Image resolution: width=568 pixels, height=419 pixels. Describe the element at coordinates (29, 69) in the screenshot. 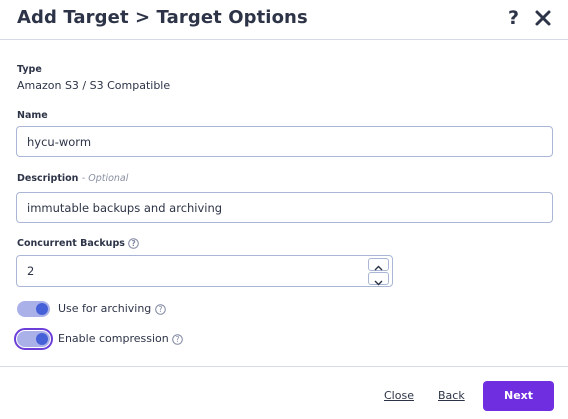

I see `type-label: Type` at that location.